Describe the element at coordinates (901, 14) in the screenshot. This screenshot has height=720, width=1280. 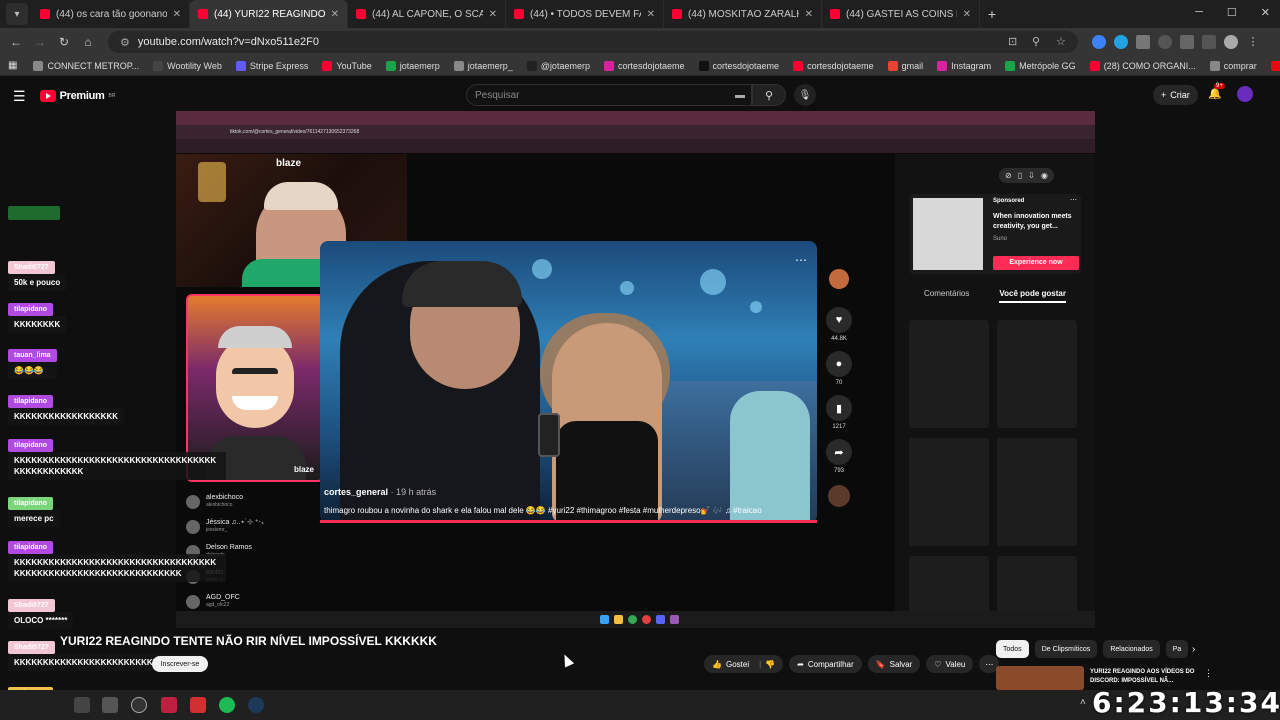
I see `browser-tab: (44) GASTEI AS COINS DO BAN ✕` at that location.